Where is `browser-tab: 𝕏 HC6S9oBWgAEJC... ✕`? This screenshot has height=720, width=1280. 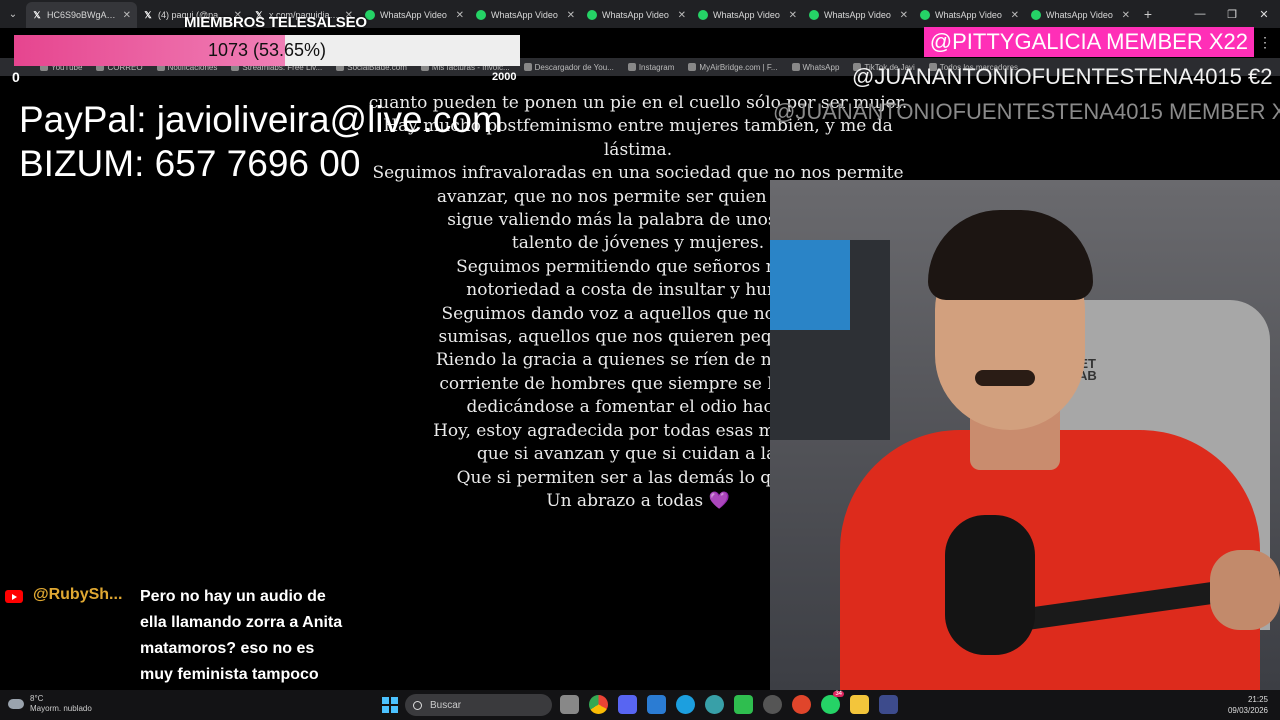
browser-tab: 𝕏 HC6S9oBWgAEJC... ✕ is located at coordinates (81, 15).